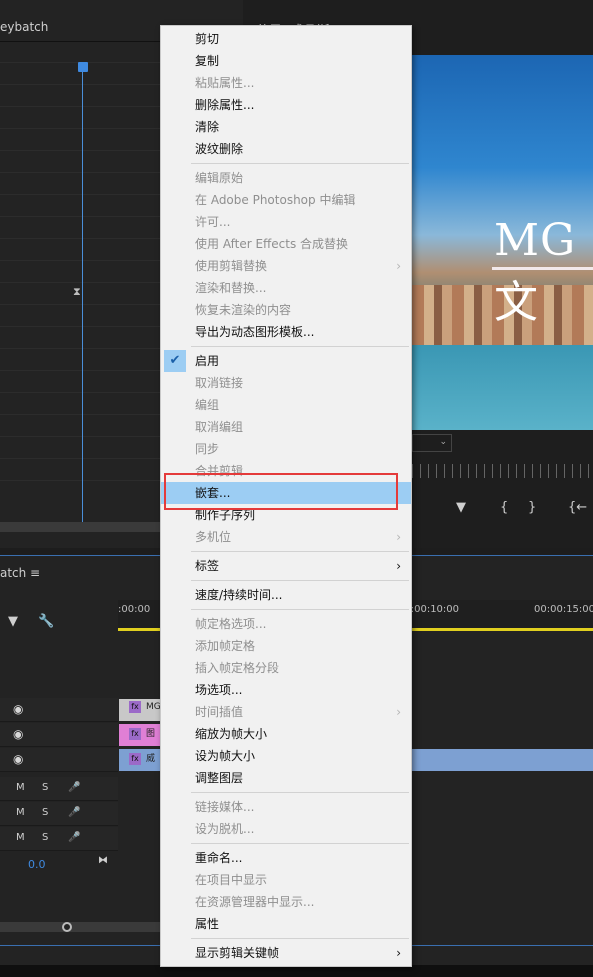 The width and height of the screenshot is (593, 977). What do you see at coordinates (286, 127) in the screenshot?
I see `menu-item-clear: 清除` at bounding box center [286, 127].